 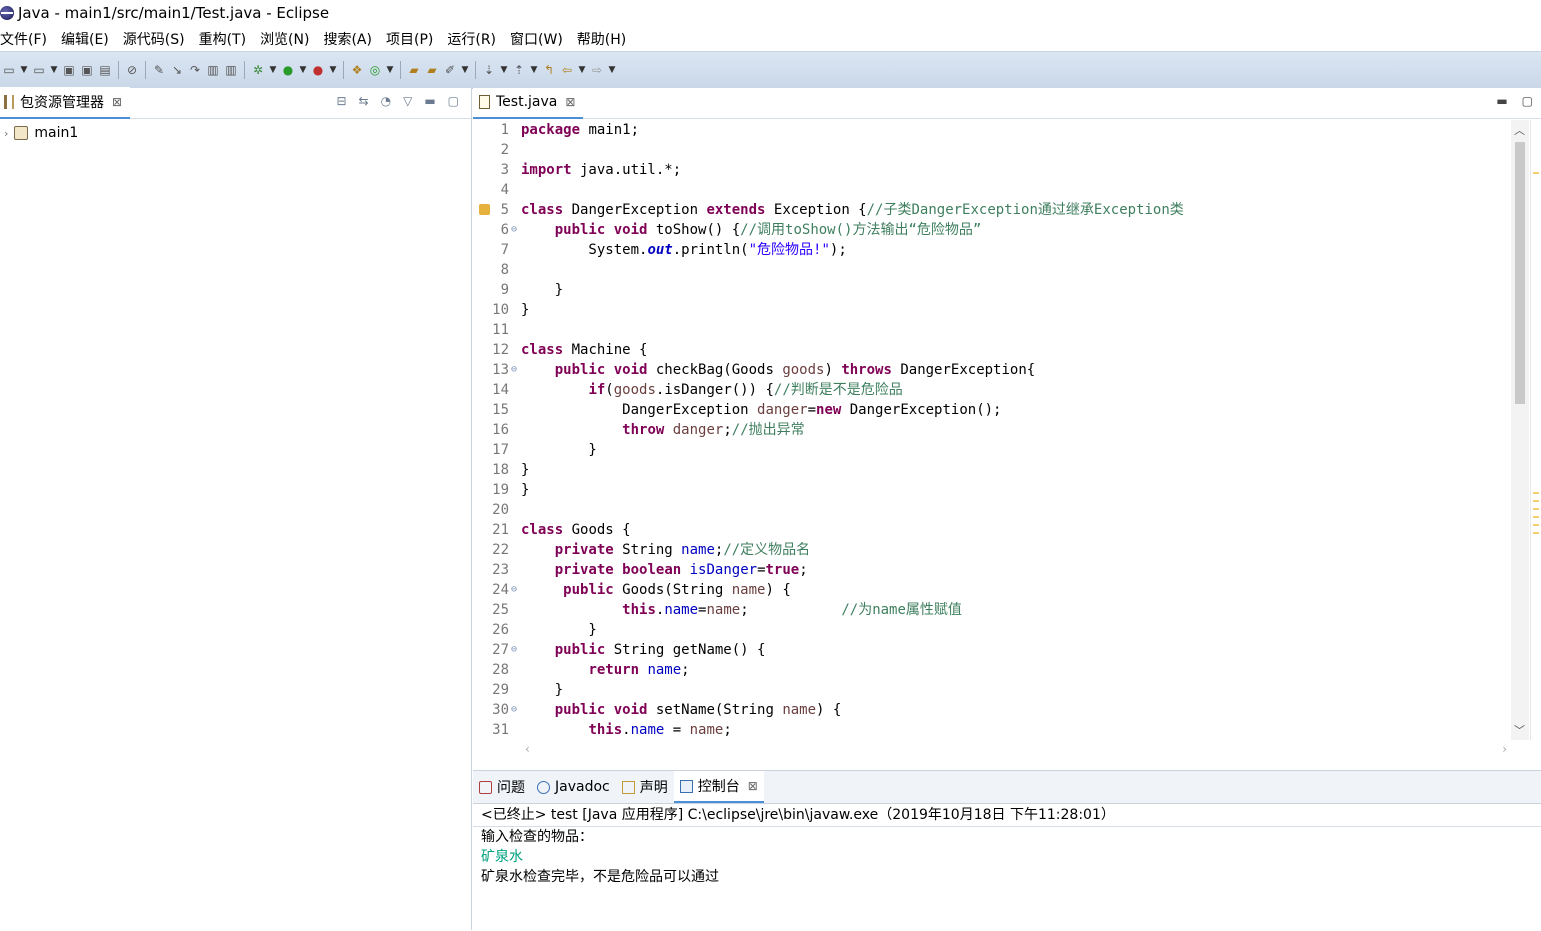 I want to click on debug-icon: ✲, so click(x=258, y=70).